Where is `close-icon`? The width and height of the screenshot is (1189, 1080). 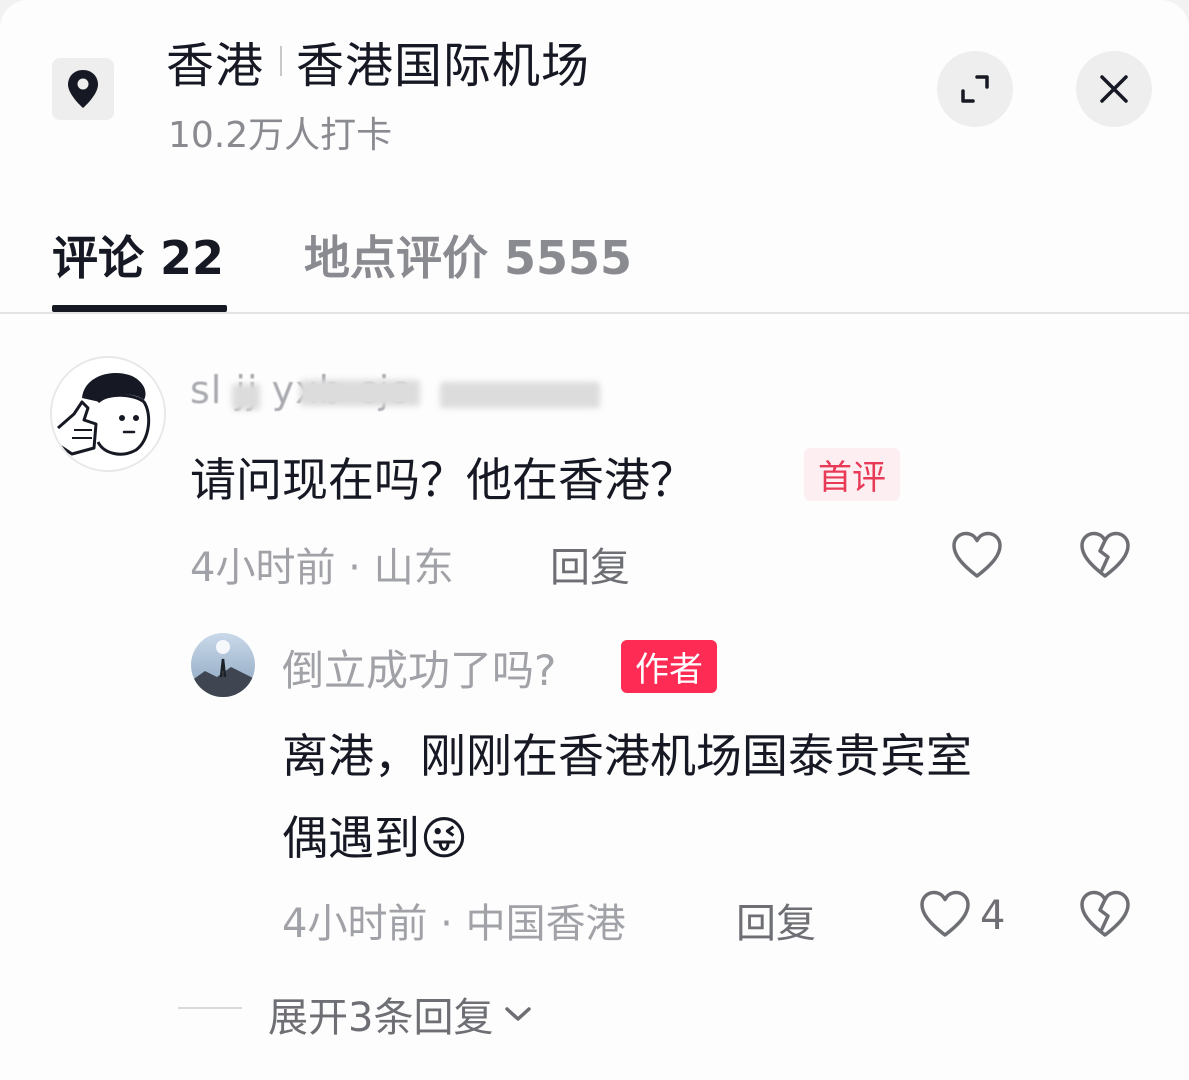 close-icon is located at coordinates (1114, 89).